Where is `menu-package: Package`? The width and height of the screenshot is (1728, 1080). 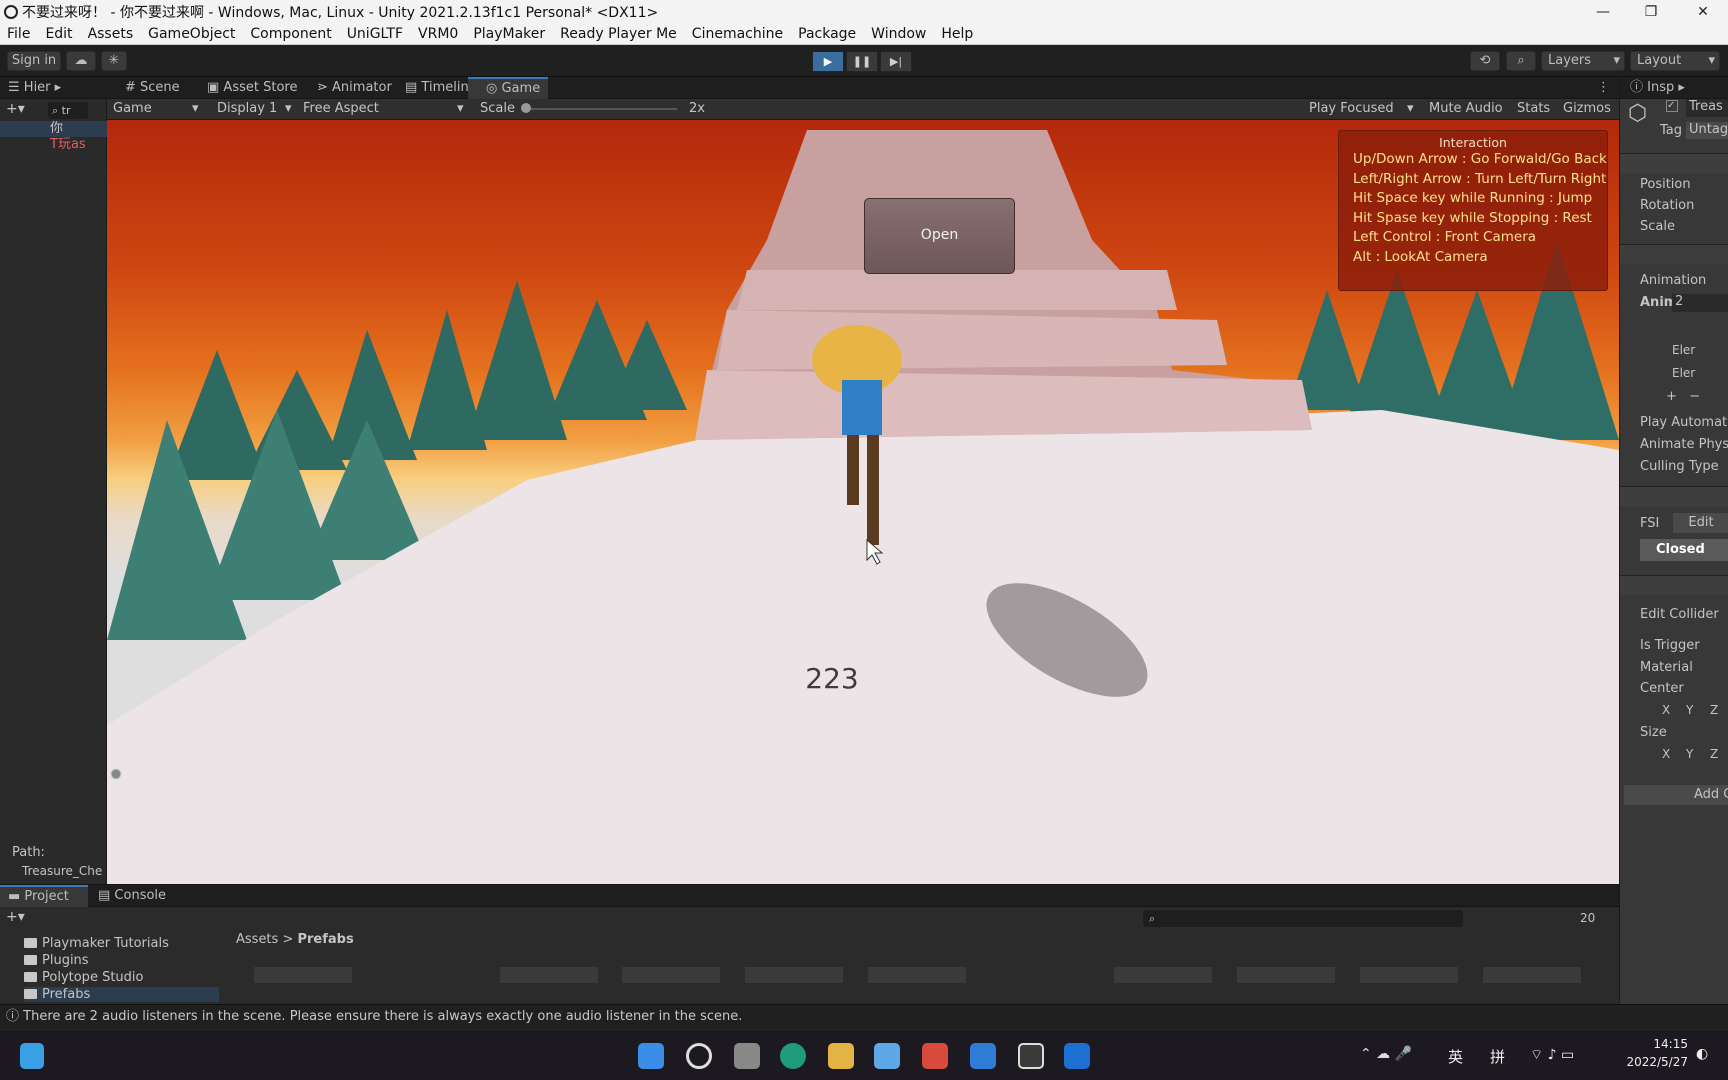
menu-package: Package is located at coordinates (827, 34).